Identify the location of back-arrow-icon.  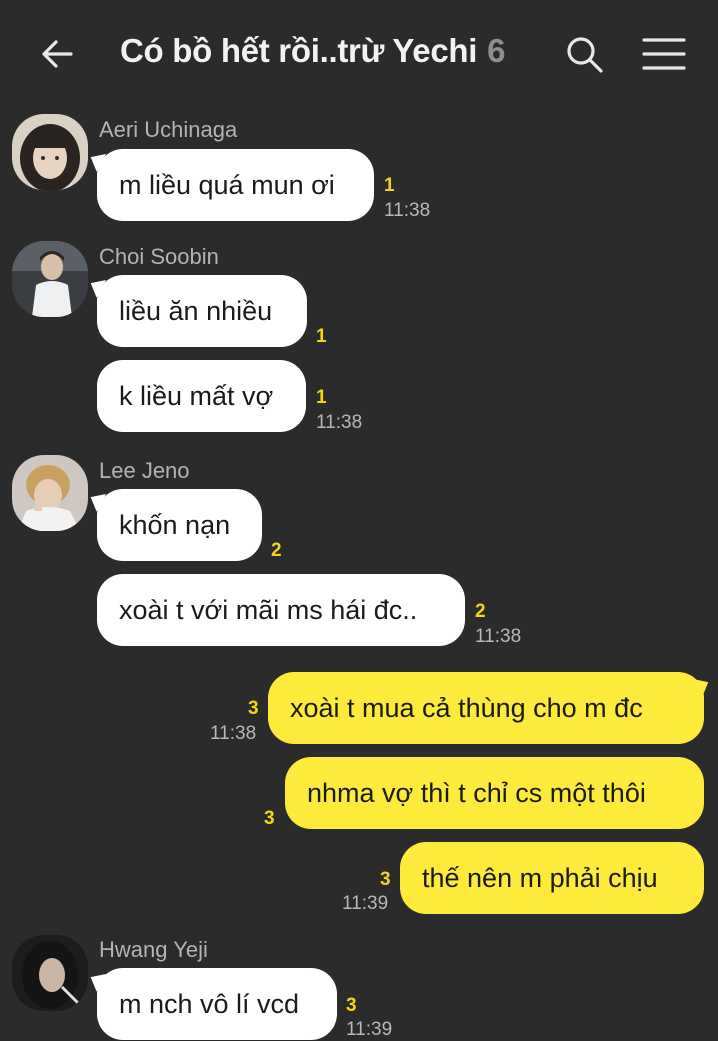
(58, 54).